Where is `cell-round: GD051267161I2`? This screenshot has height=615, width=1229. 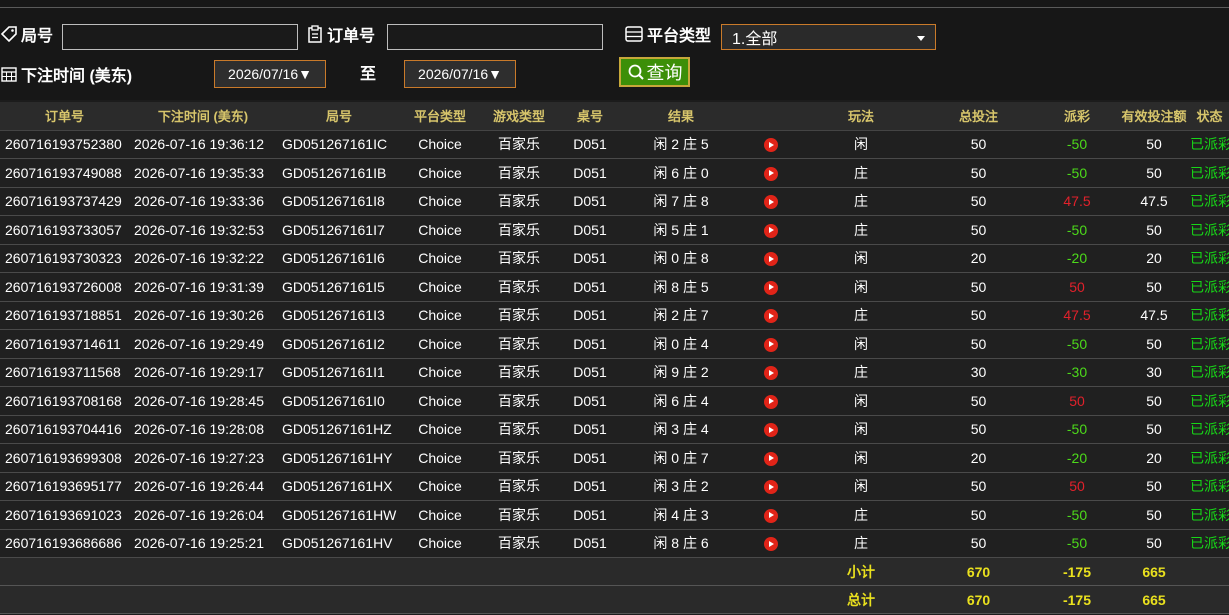 cell-round: GD051267161I2 is located at coordinates (339, 344).